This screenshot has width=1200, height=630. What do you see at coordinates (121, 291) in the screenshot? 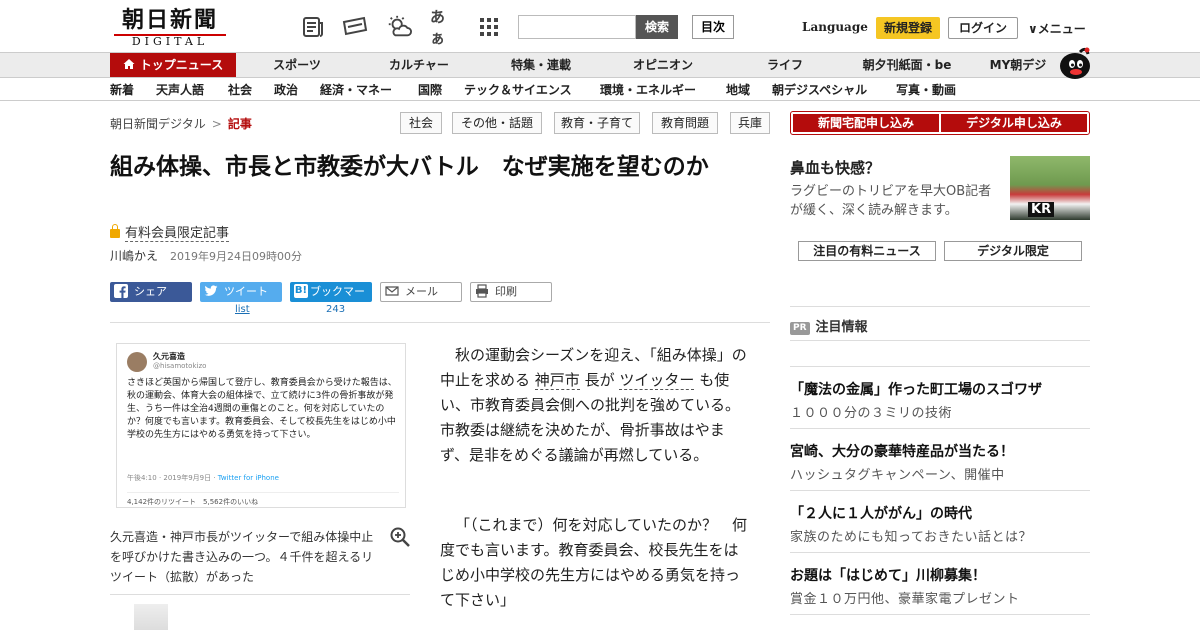
I see `facebook-icon` at bounding box center [121, 291].